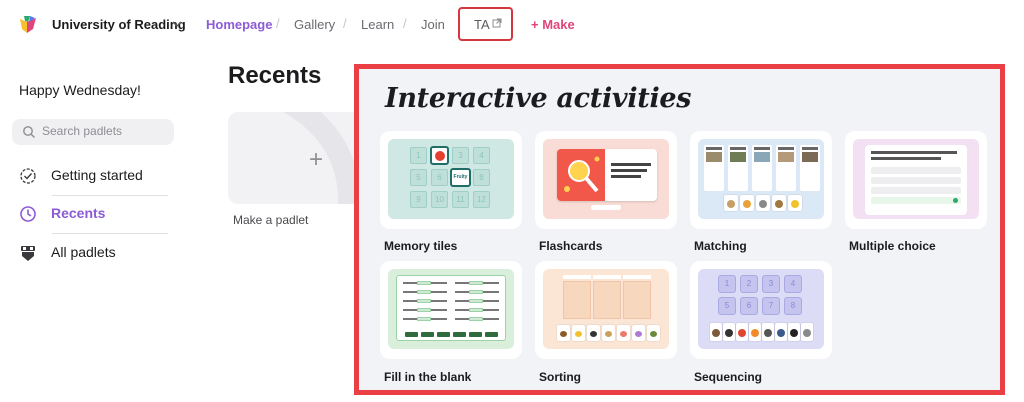 This screenshot has width=1024, height=402. Describe the element at coordinates (418, 177) in the screenshot. I see `memory-tile: 5` at that location.